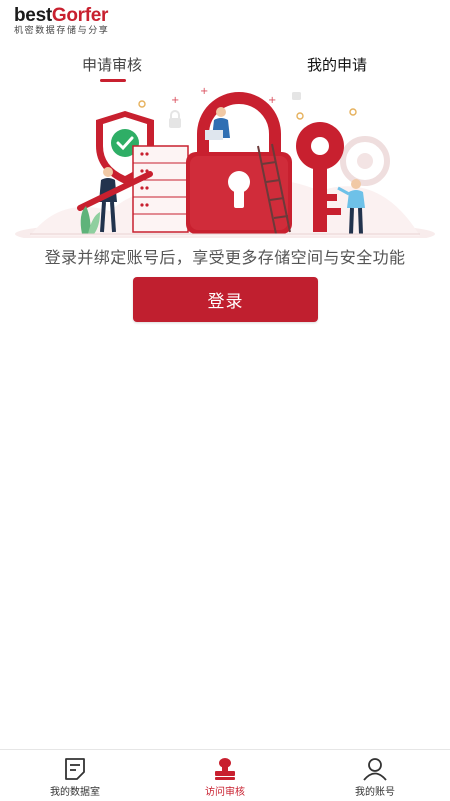 The height and width of the screenshot is (801, 450). Describe the element at coordinates (75, 769) in the screenshot. I see `note-icon` at that location.